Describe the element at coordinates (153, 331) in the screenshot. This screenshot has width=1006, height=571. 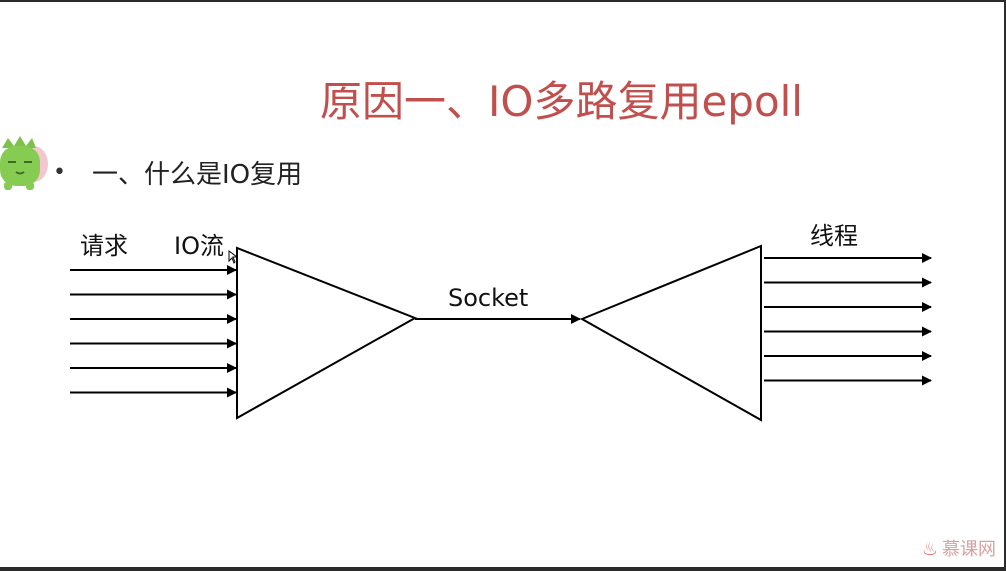
I see `input-arrows` at that location.